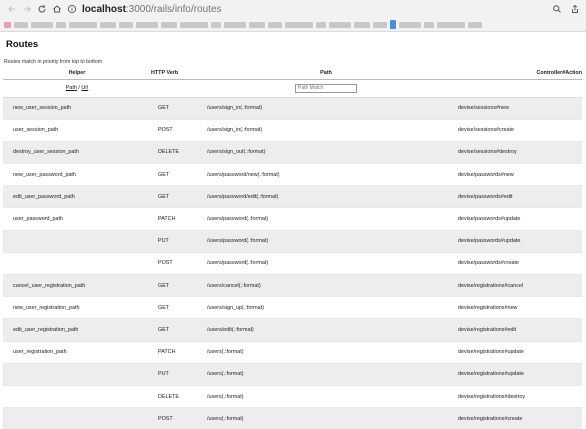 This screenshot has height=429, width=586. Describe the element at coordinates (77, 175) in the screenshot. I see `route-helper: new_user_password_path` at that location.